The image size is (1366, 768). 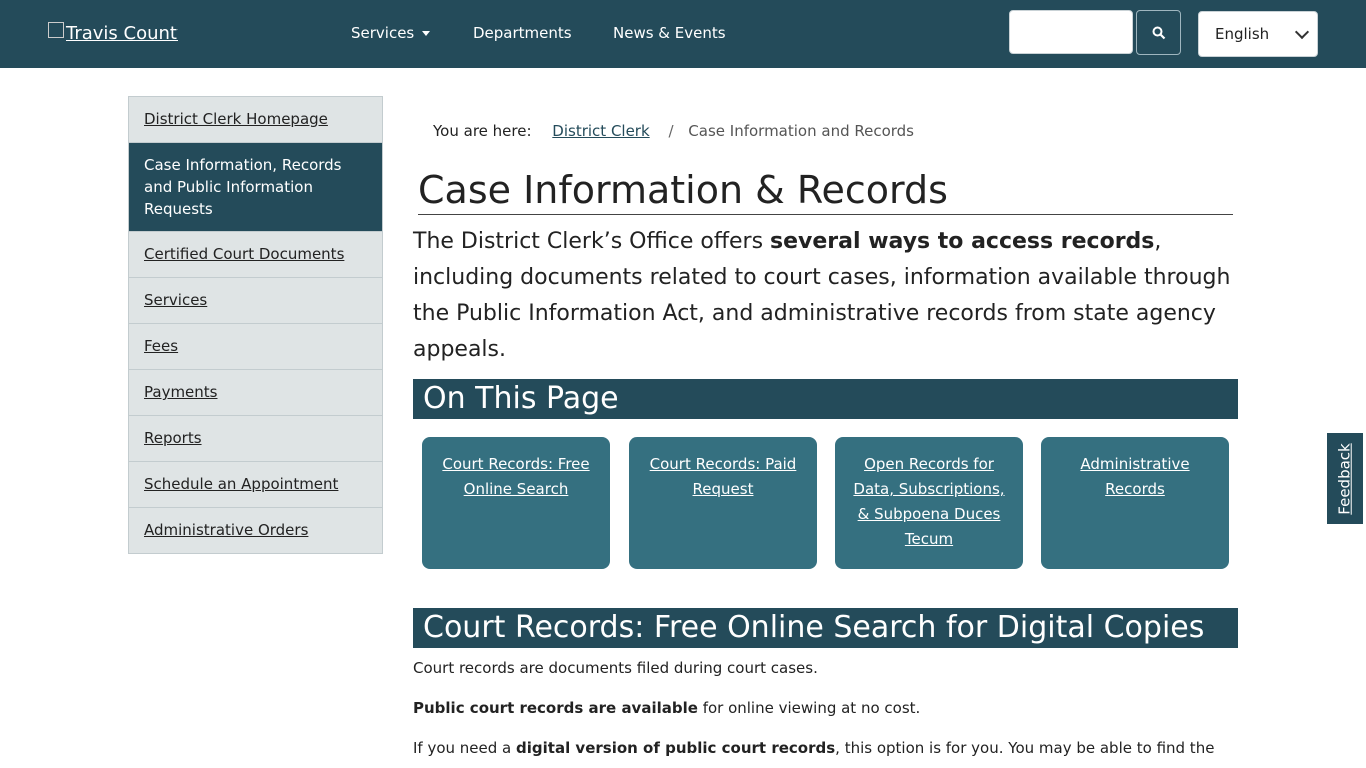 What do you see at coordinates (825, 190) in the screenshot?
I see `page-title: Case Information & Records` at bounding box center [825, 190].